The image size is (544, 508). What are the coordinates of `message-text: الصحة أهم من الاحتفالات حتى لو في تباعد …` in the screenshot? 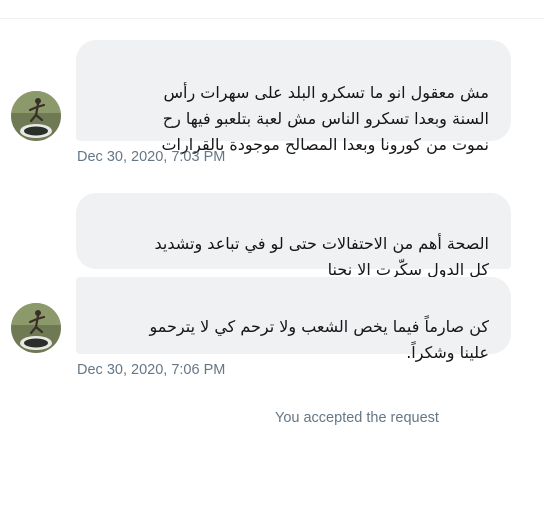 It's located at (322, 256).